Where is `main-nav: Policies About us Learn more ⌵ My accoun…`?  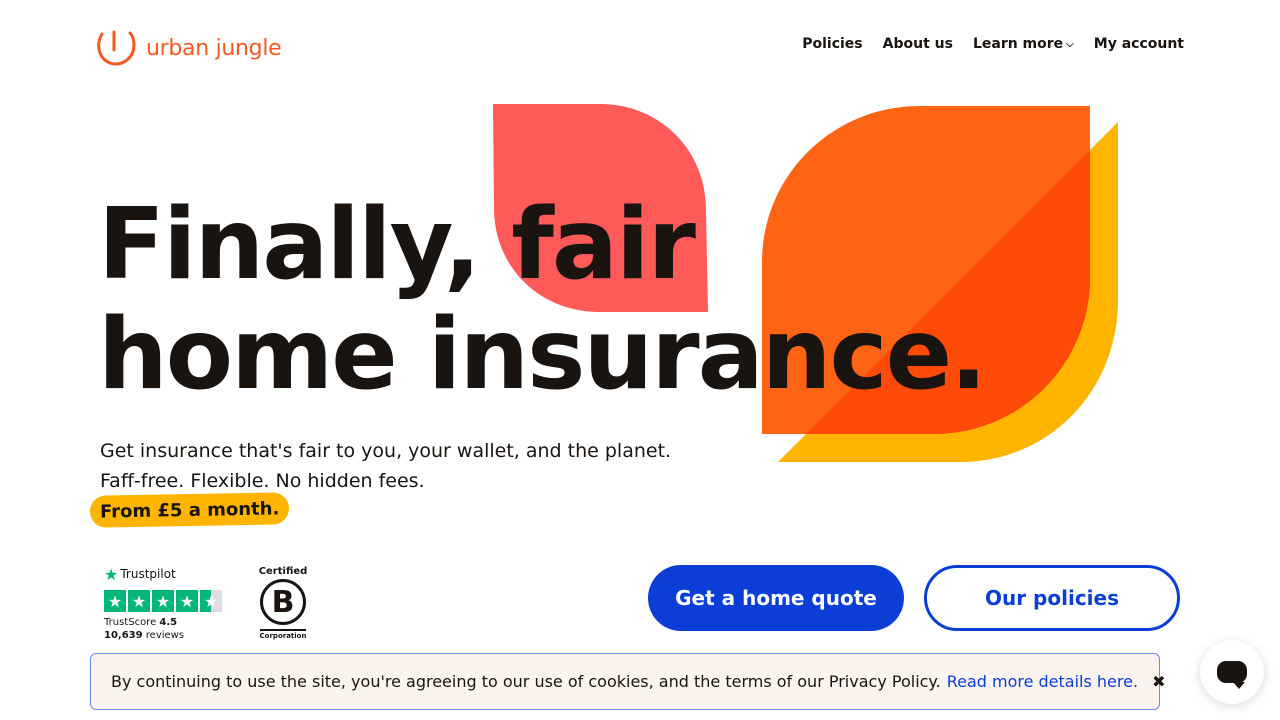
main-nav: Policies About us Learn more ⌵ My accoun… is located at coordinates (983, 44).